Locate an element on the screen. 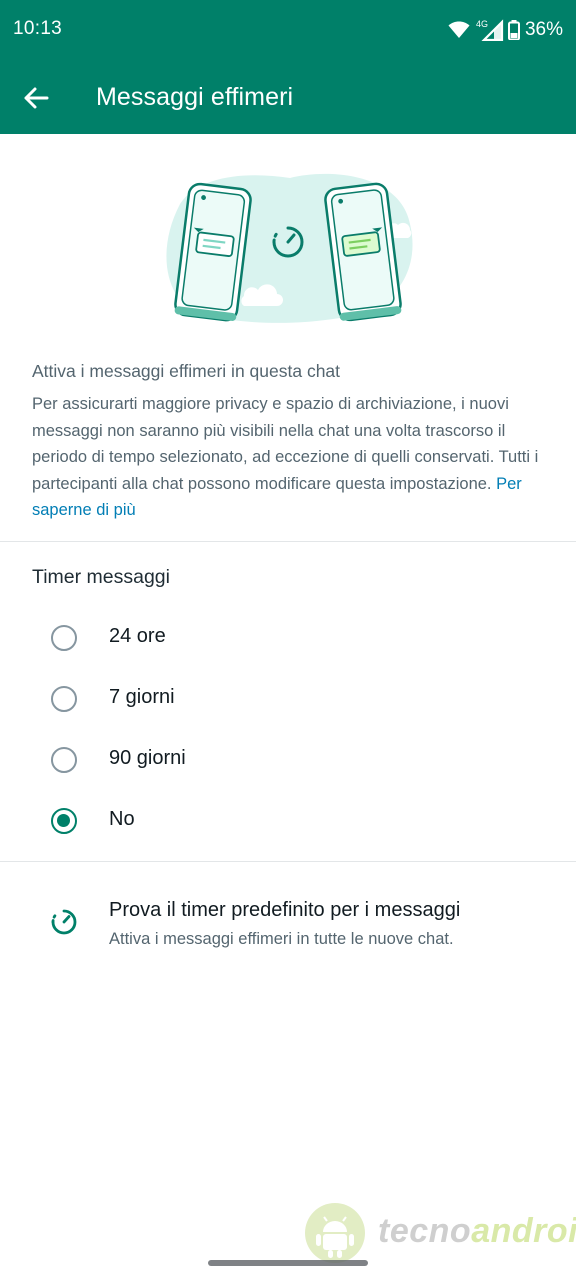  timer-option-label: 7 giorni is located at coordinates (142, 697).